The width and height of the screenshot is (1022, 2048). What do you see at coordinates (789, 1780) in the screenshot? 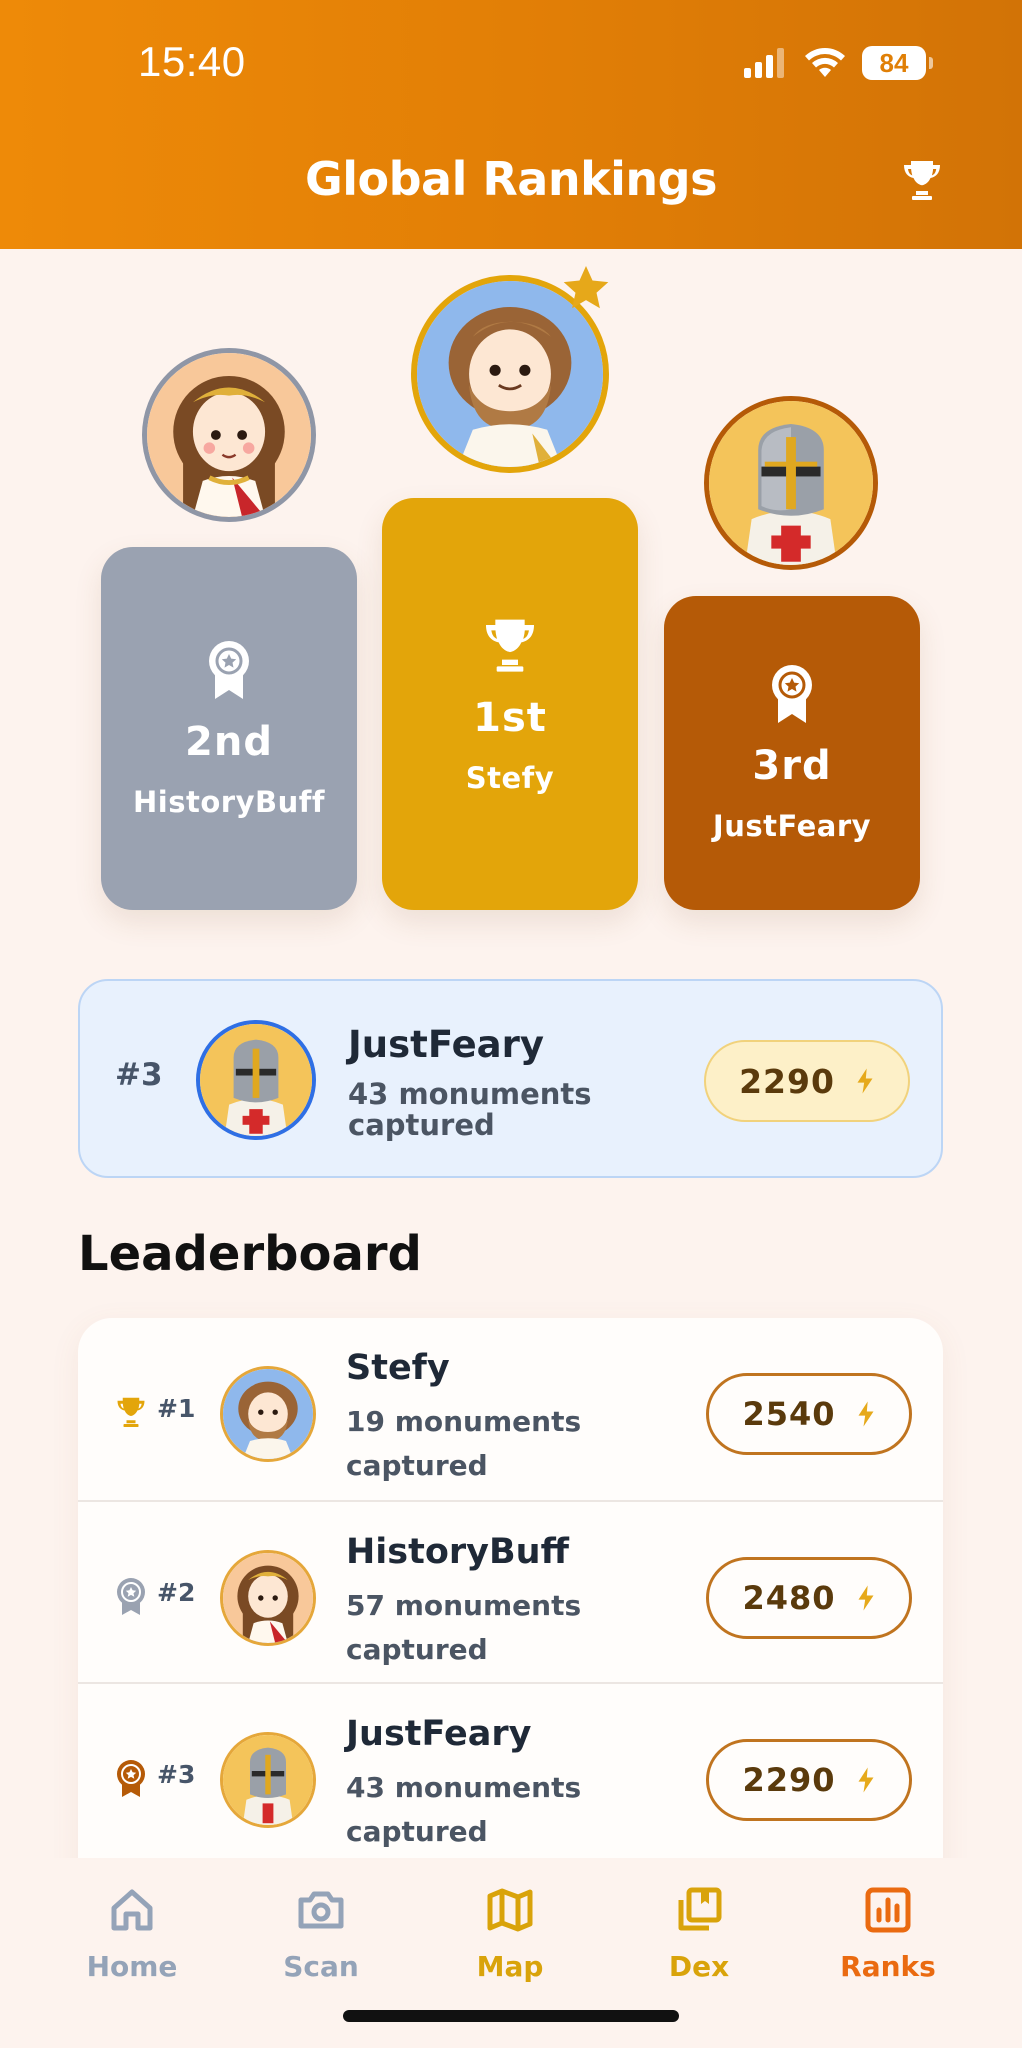
I see `leaderboard-points: 2290` at bounding box center [789, 1780].